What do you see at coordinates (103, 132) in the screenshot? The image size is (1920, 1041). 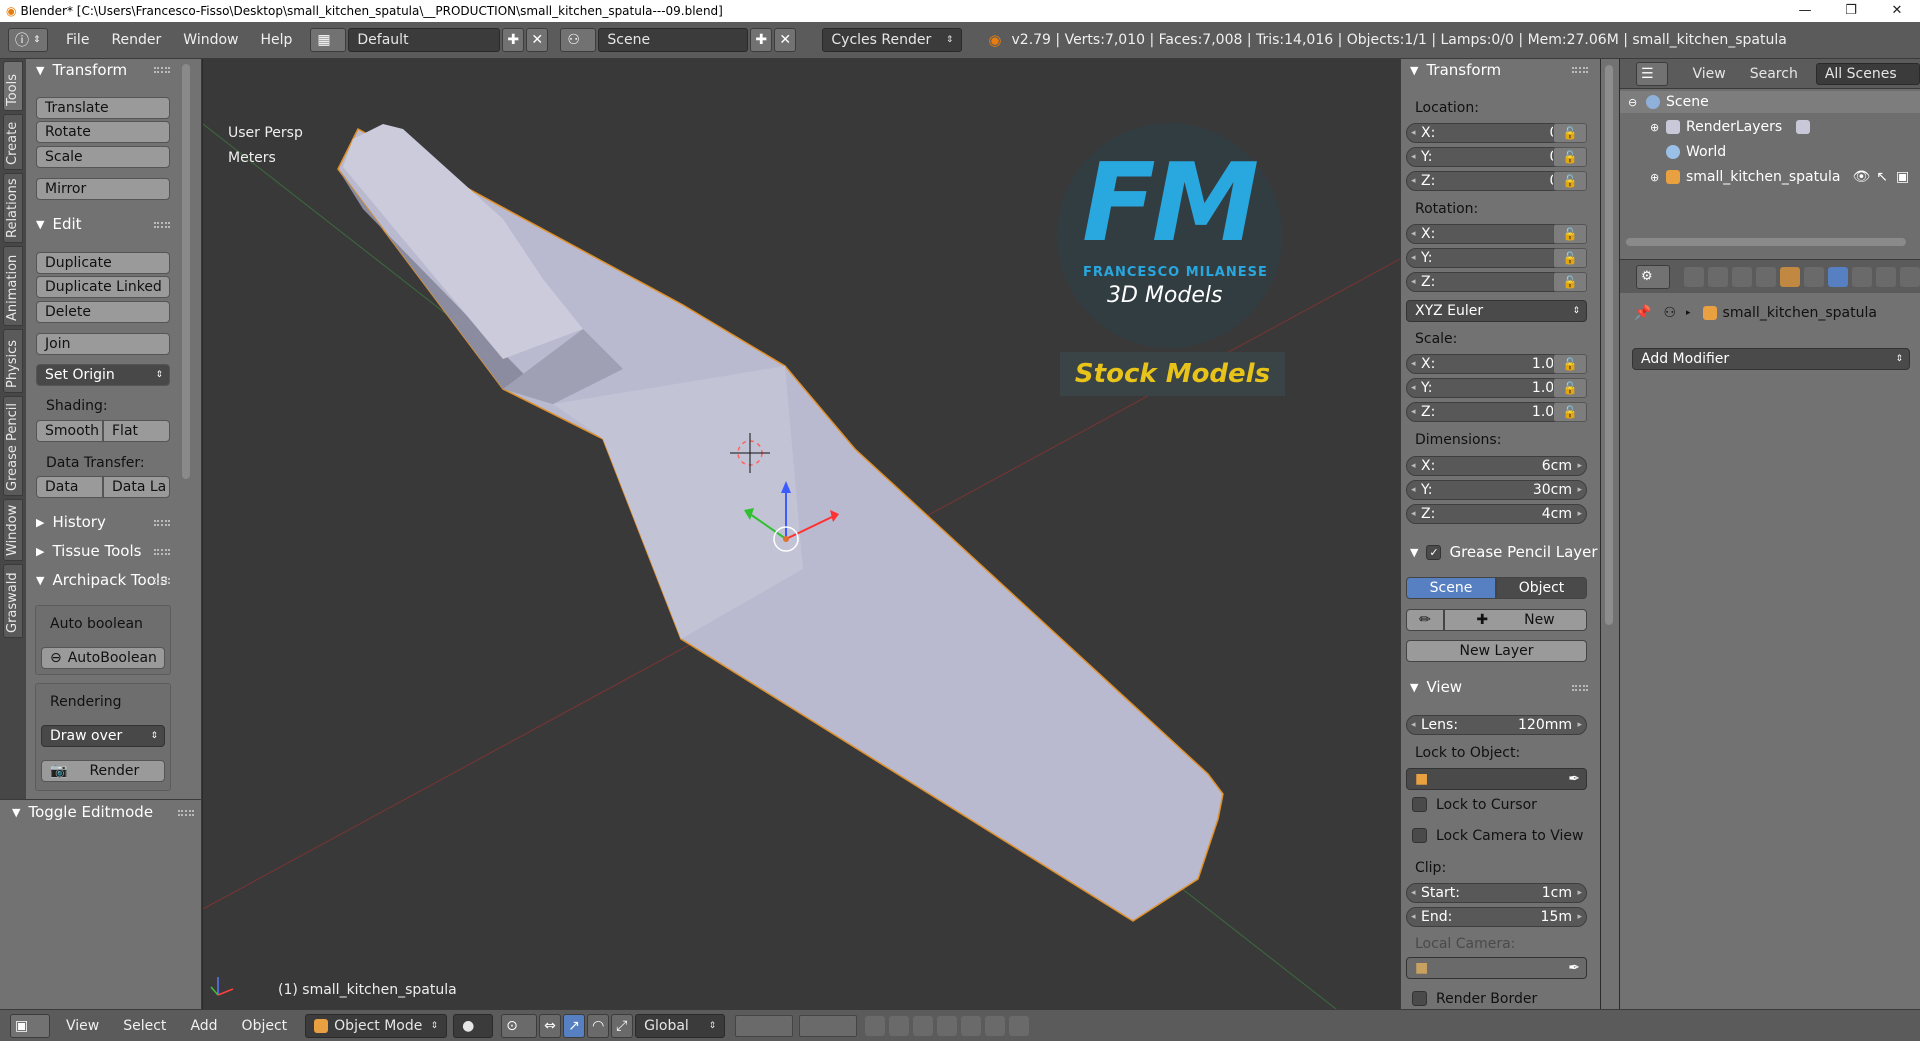 I see `rotate-button: Rotate` at bounding box center [103, 132].